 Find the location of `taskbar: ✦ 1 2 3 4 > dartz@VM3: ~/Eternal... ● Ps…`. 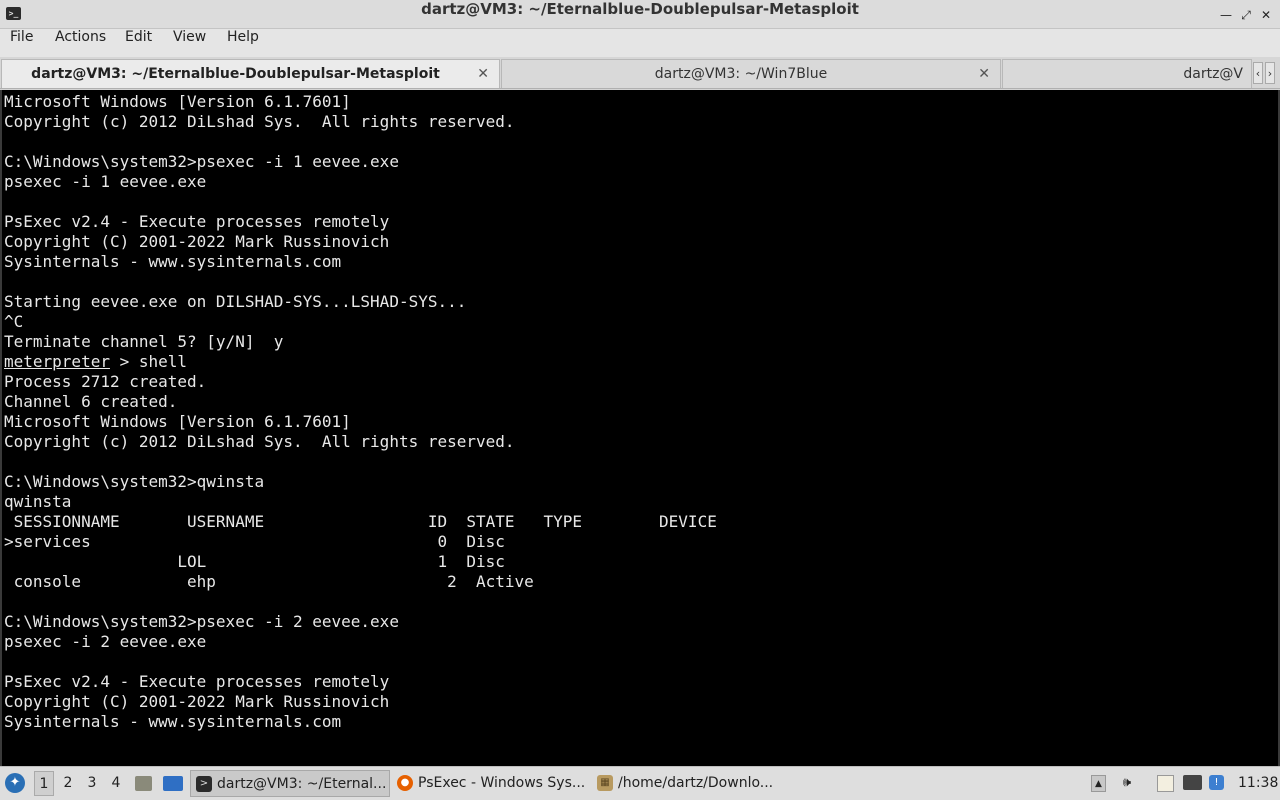

taskbar: ✦ 1 2 3 4 > dartz@VM3: ~/Eternal... ● Ps… is located at coordinates (640, 783).